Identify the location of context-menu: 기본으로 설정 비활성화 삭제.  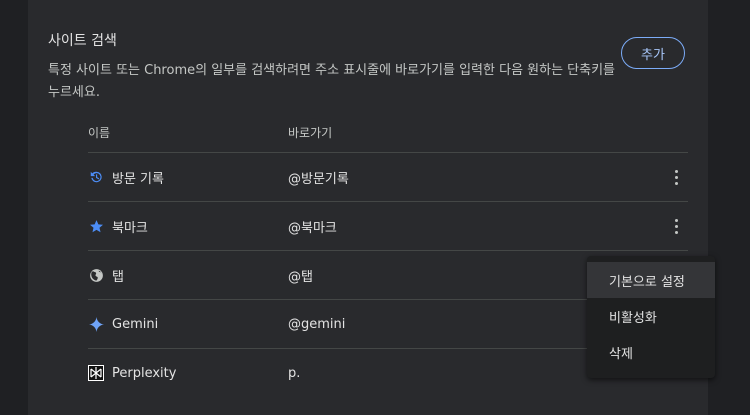
(651, 317).